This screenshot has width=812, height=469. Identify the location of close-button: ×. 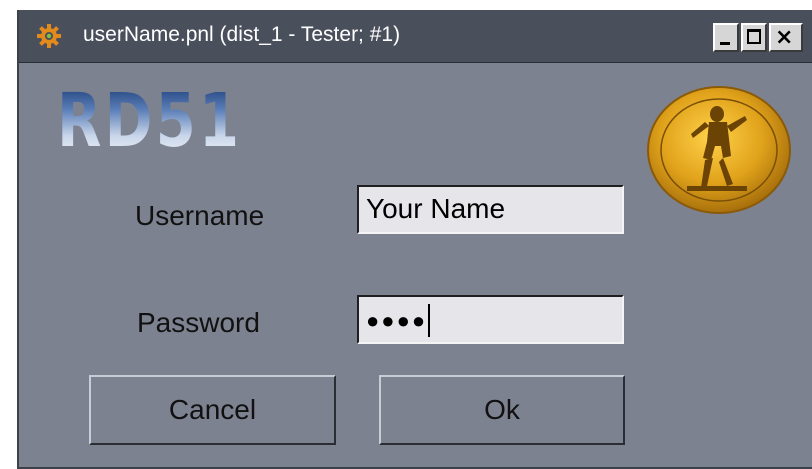
(786, 37).